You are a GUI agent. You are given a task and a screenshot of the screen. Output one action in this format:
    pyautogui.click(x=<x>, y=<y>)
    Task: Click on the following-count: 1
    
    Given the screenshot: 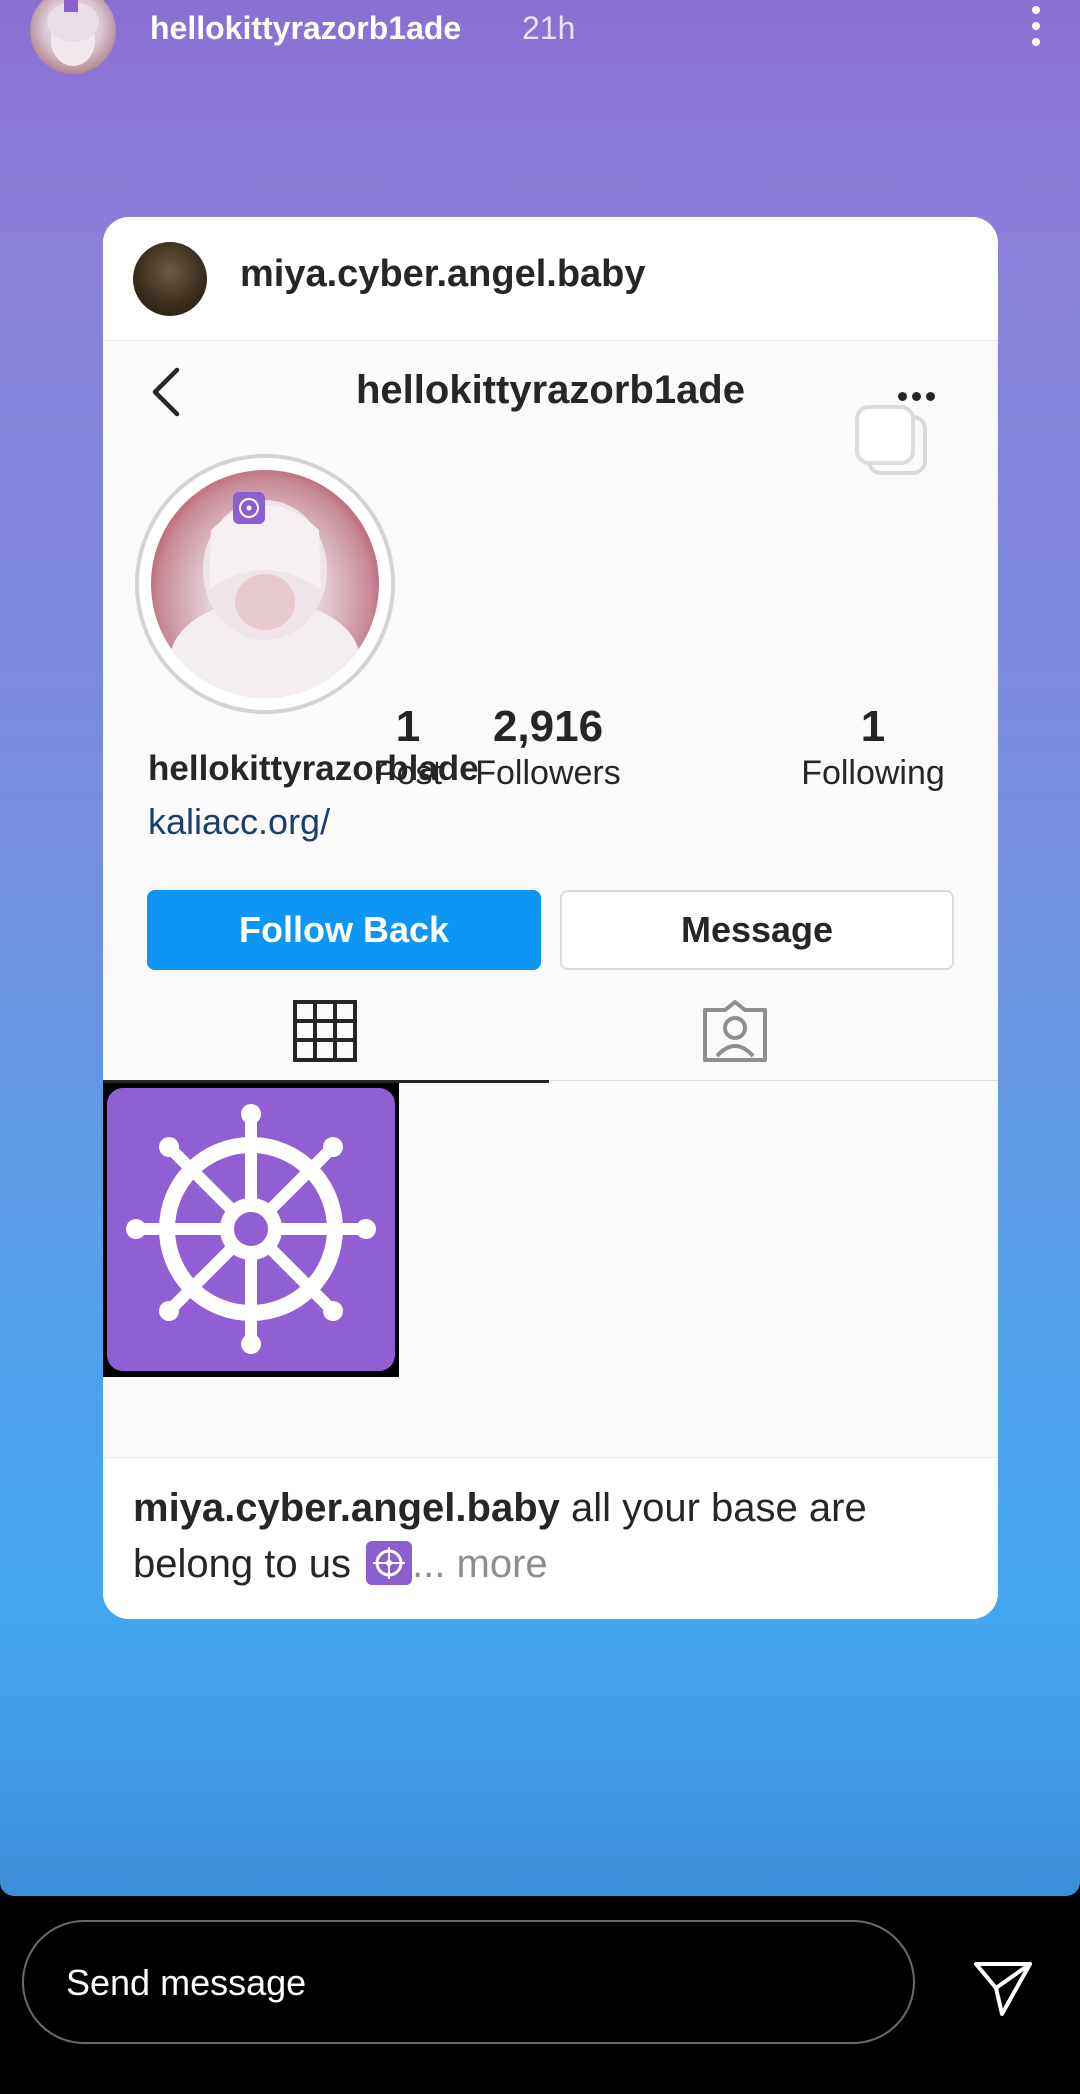 What is the action you would take?
    pyautogui.click(x=873, y=726)
    